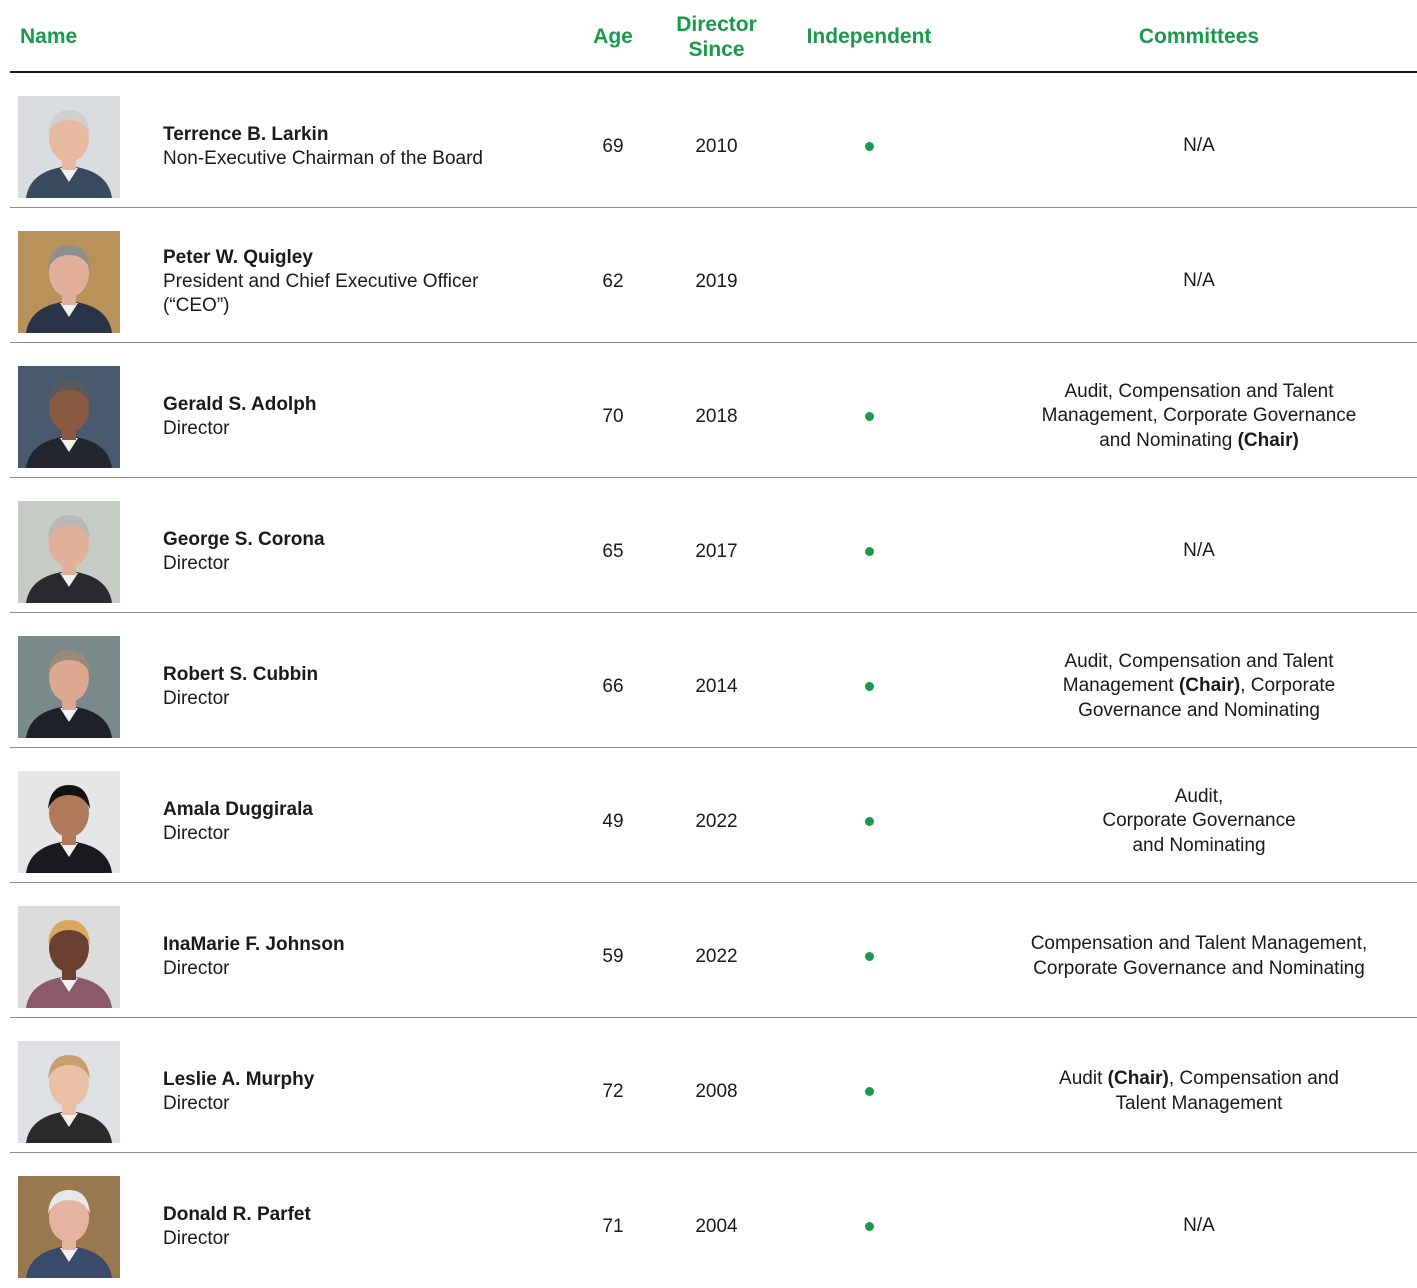 Image resolution: width=1417 pixels, height=1288 pixels. I want to click on director-since: 2022, so click(716, 821).